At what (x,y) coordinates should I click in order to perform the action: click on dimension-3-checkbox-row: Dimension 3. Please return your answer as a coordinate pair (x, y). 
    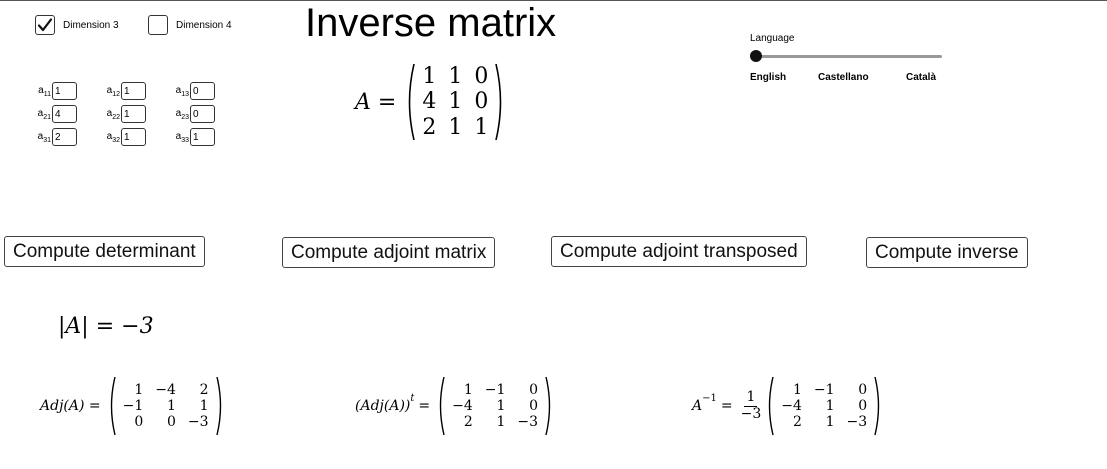
    Looking at the image, I should click on (77, 25).